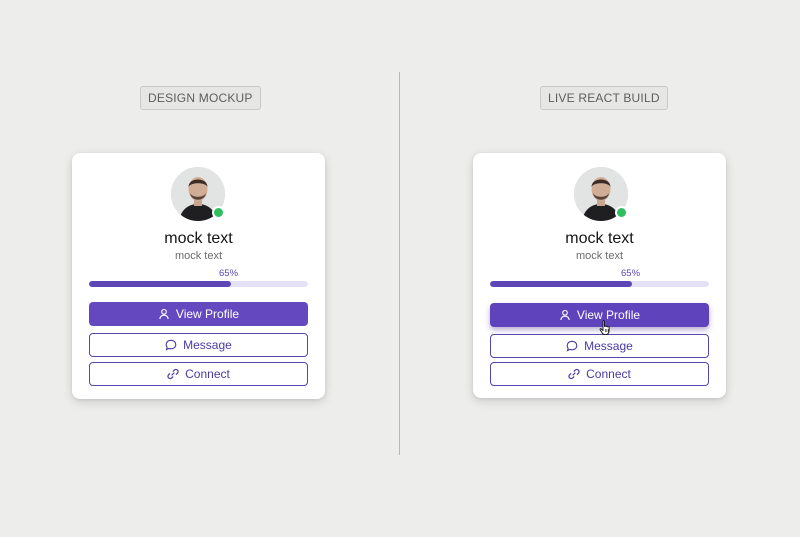 The image size is (800, 537). What do you see at coordinates (604, 98) in the screenshot?
I see `live-react-build-label: LIVE REACT BUILD` at bounding box center [604, 98].